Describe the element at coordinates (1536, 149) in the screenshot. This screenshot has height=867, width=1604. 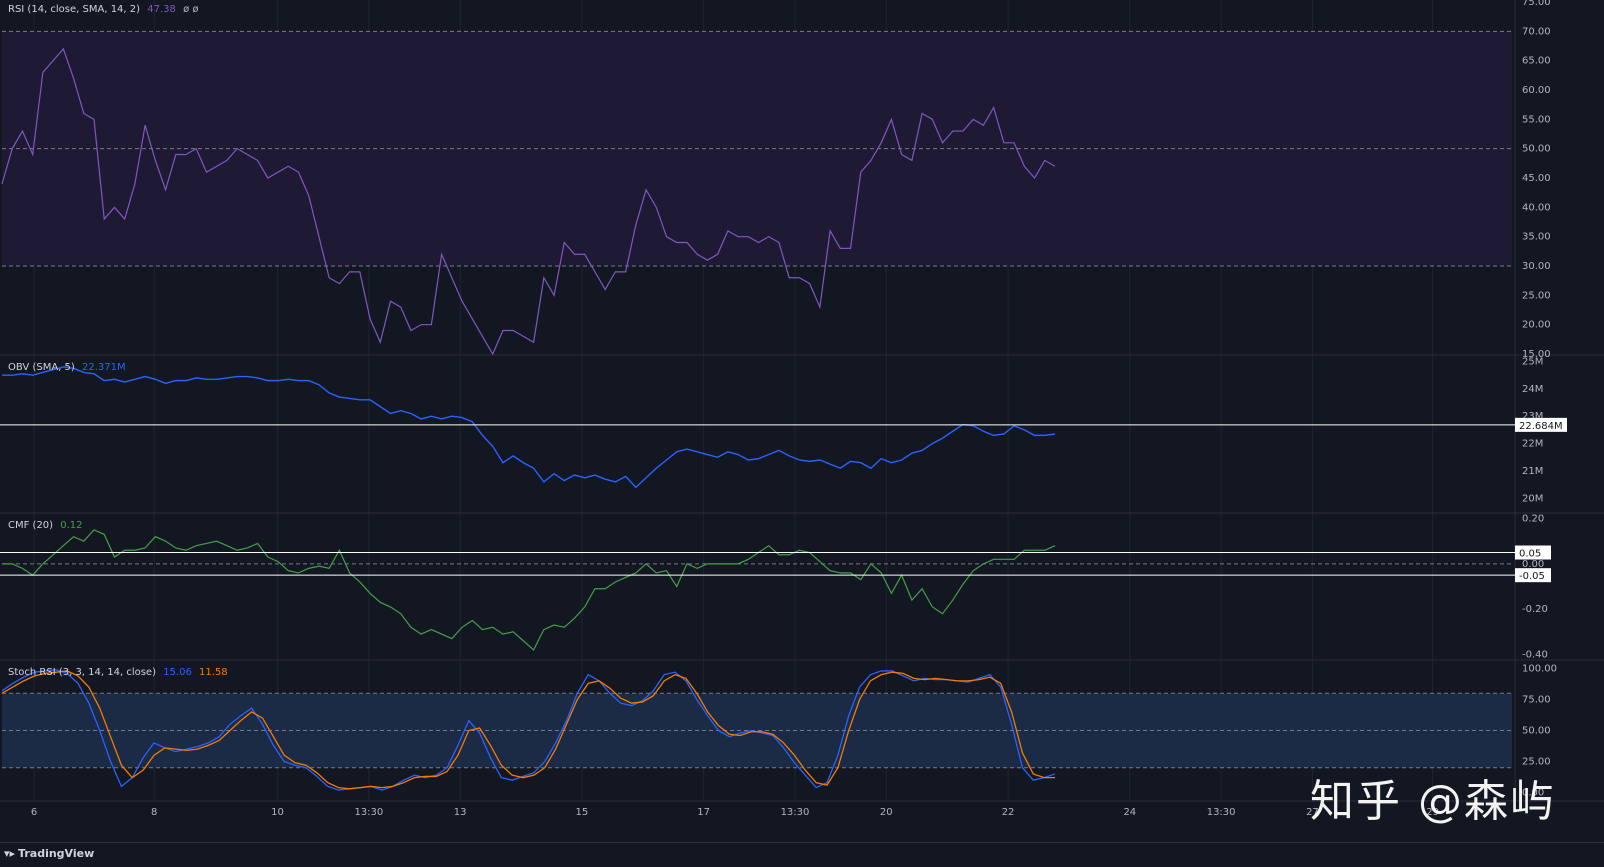
I see `rsi-tick-label: 50.00` at that location.